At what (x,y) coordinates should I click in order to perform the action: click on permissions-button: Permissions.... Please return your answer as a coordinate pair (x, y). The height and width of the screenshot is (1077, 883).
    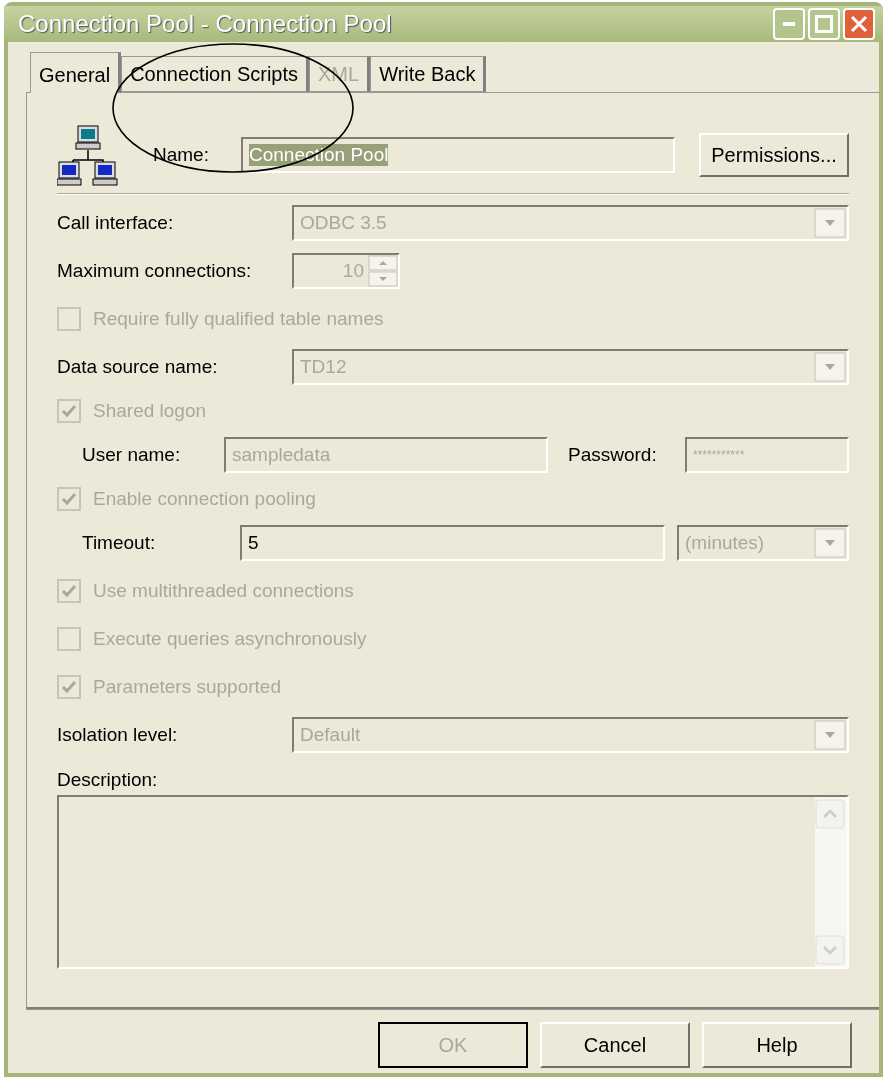
    Looking at the image, I should click on (774, 155).